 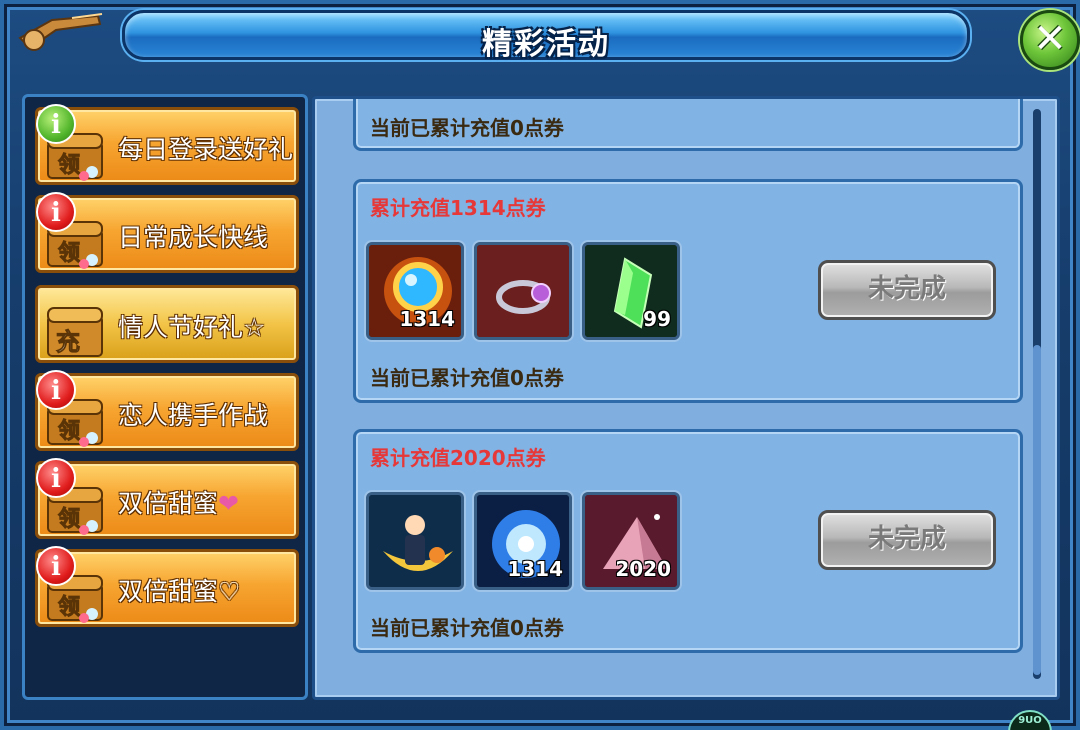 I want to click on reward-quantity: 2020, so click(x=643, y=569).